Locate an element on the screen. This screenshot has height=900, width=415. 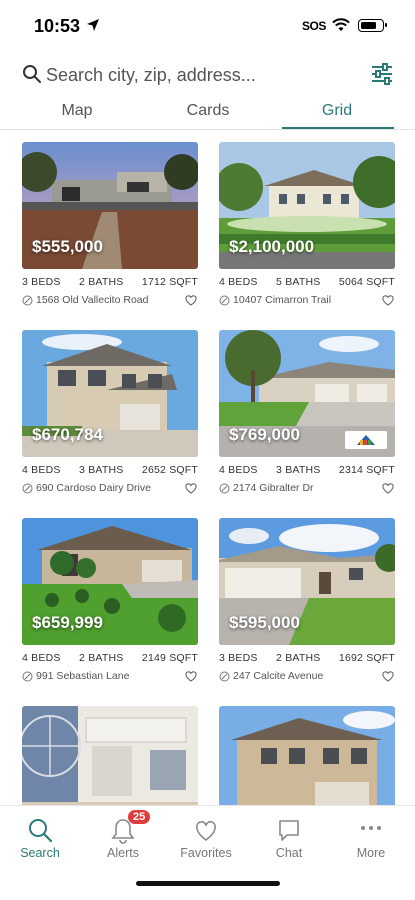
listing-specs: 4 BEDS 5 BATHS 5064 SQFT is located at coordinates (307, 282).